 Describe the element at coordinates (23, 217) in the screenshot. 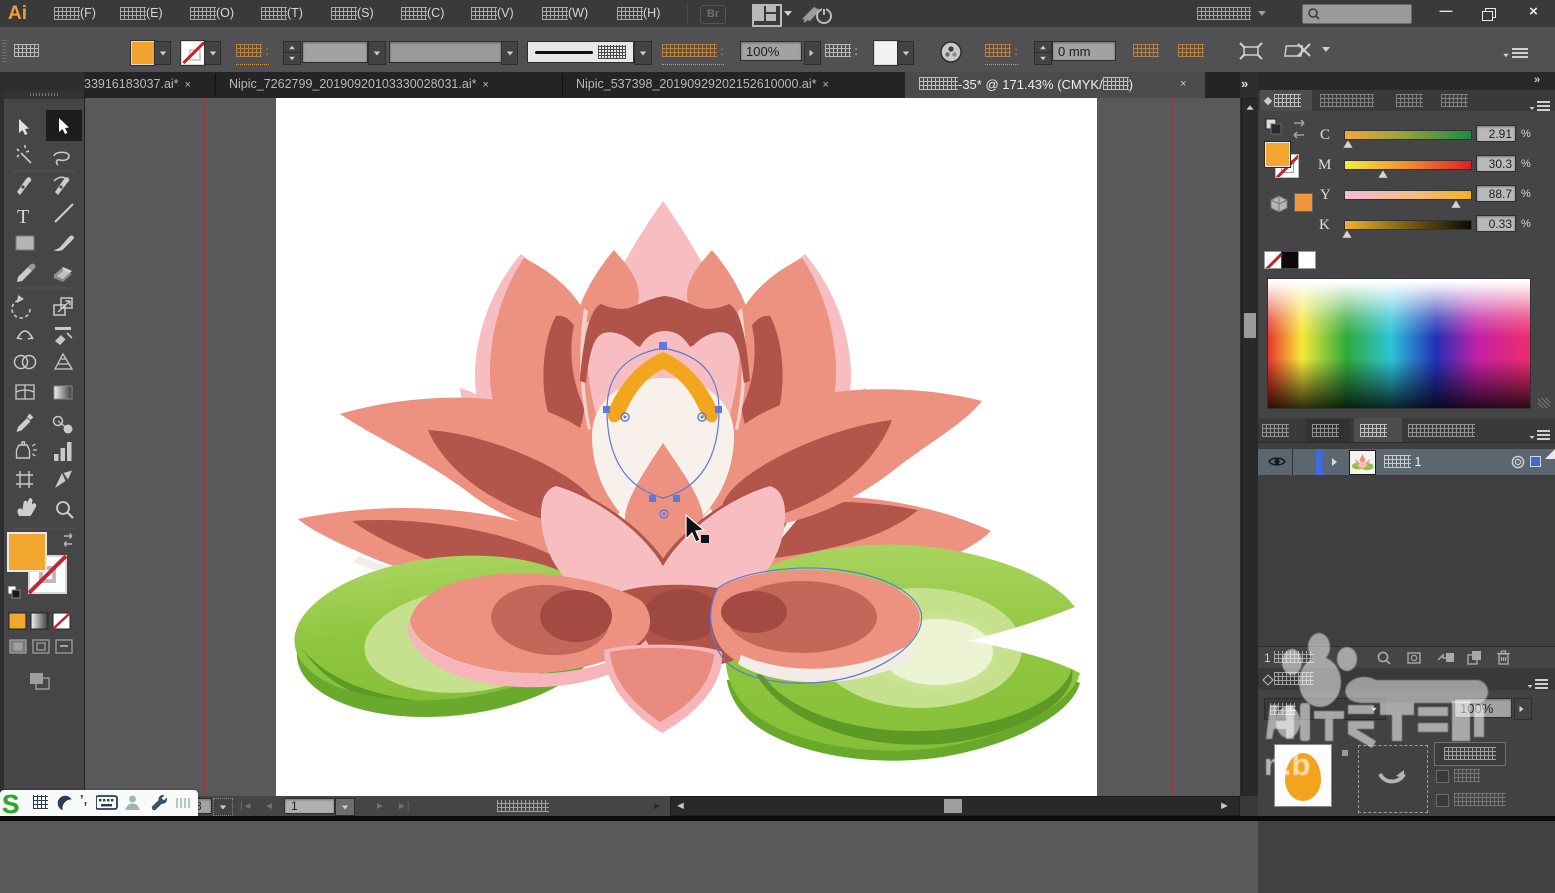

I see `svg-text: T` at that location.